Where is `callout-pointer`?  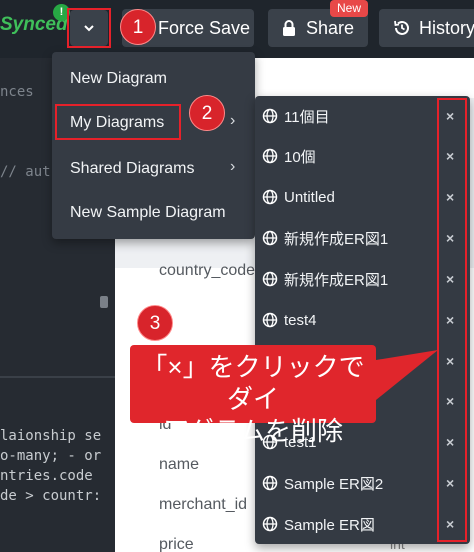 callout-pointer is located at coordinates (407, 375).